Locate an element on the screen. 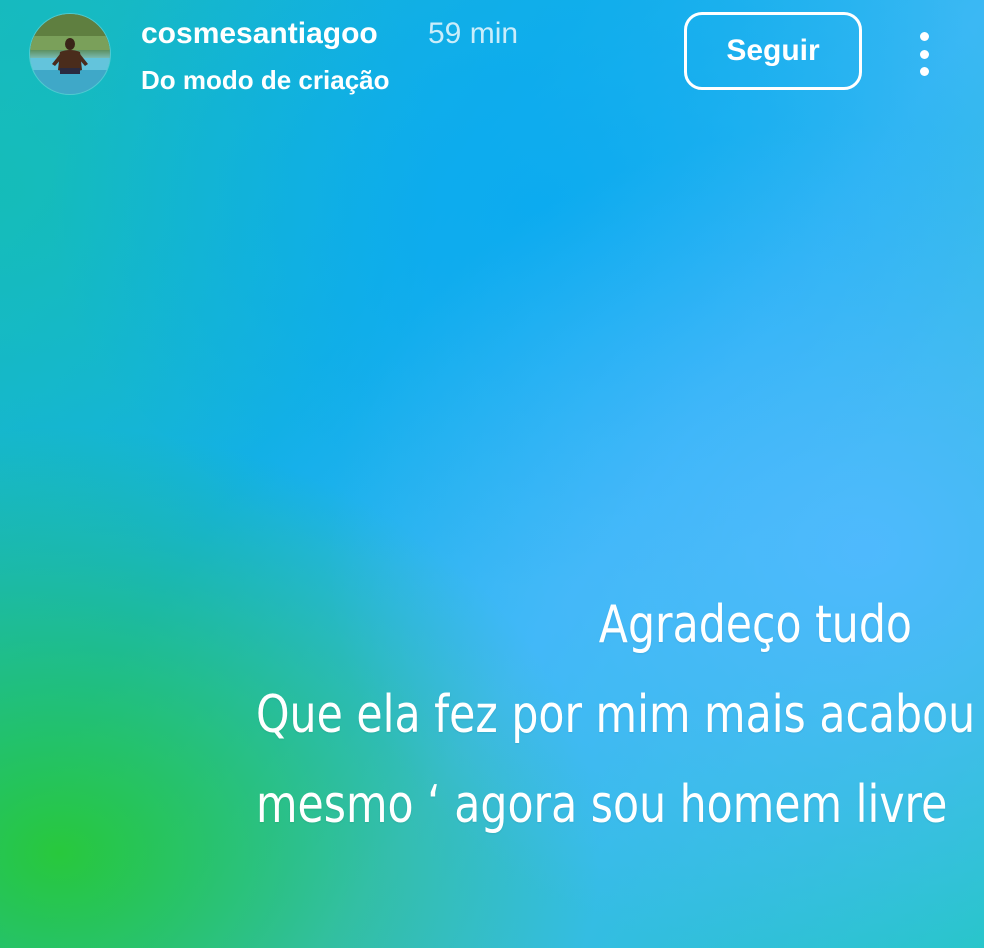 The image size is (984, 948). story-text-line: mesmo ‘ agora sou homem livre is located at coordinates (602, 805).